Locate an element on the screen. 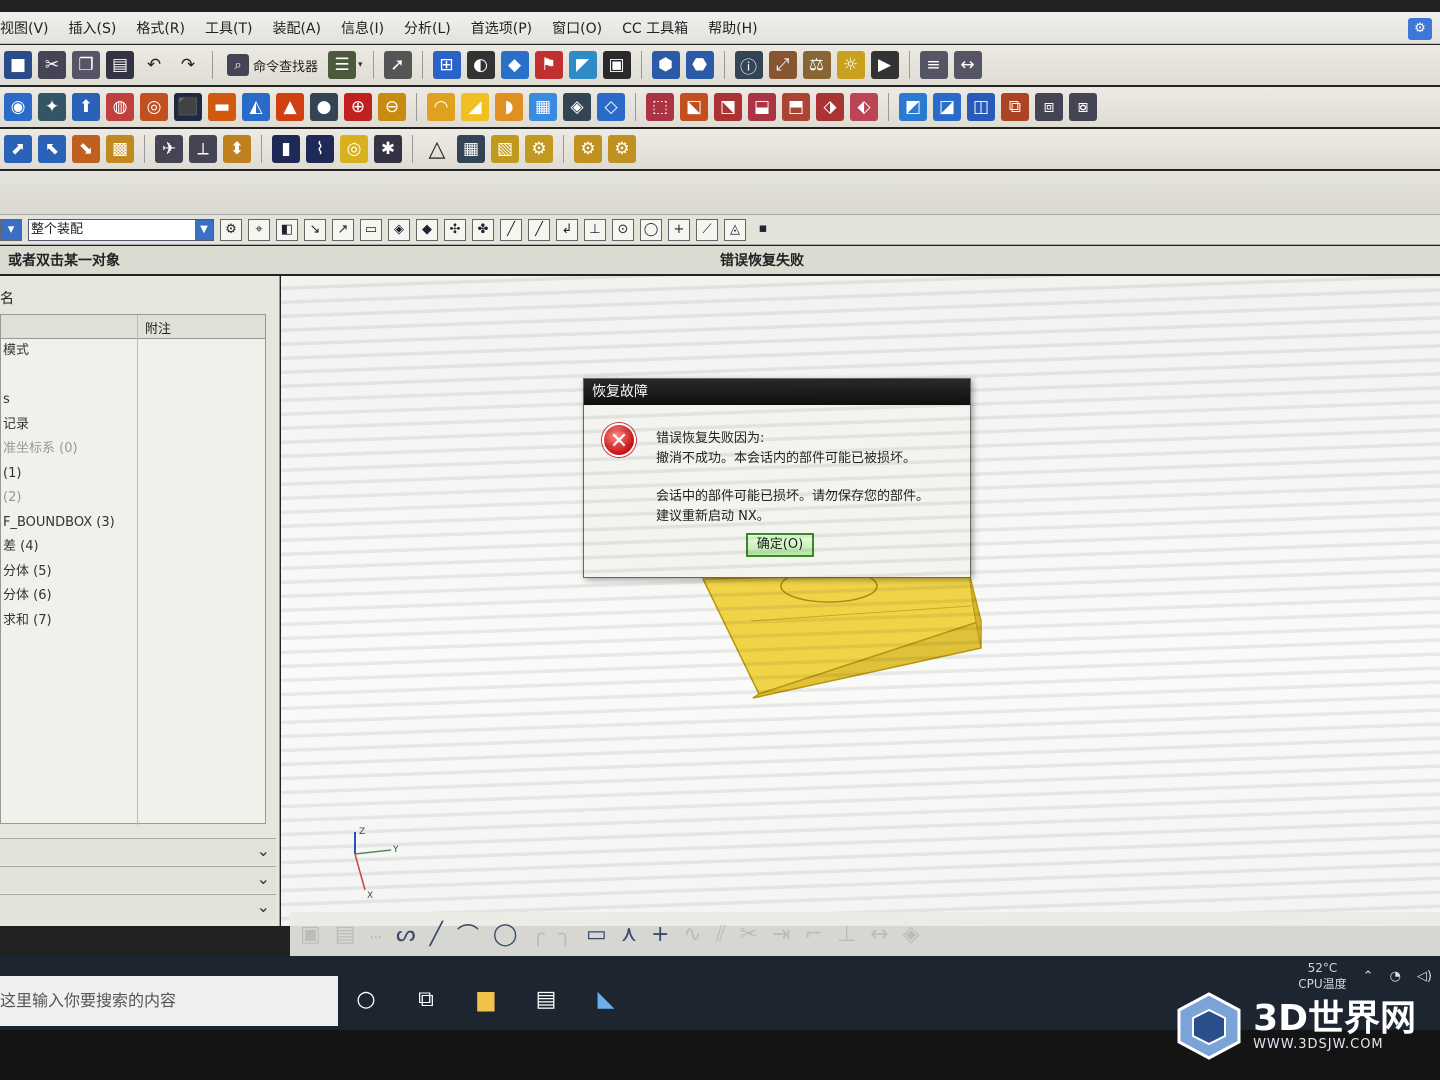 This screenshot has width=1440, height=1080. patch-icon: ⧇ is located at coordinates (1083, 107).